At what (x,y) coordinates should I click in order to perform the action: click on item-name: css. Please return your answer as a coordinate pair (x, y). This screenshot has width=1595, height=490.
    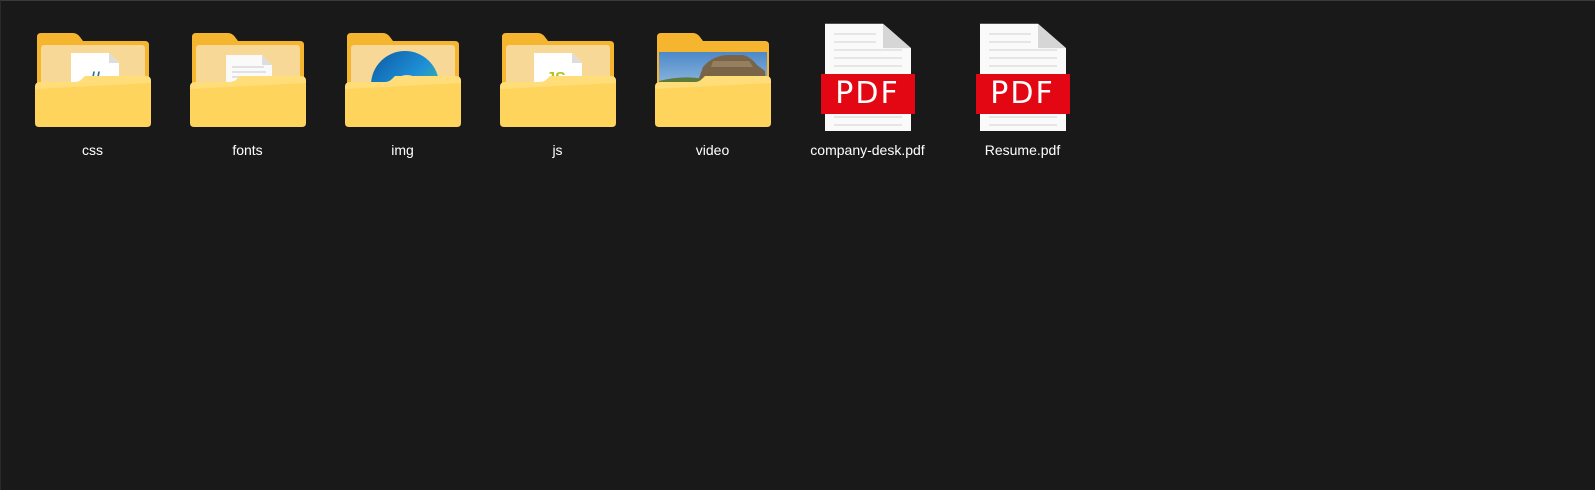
    Looking at the image, I should click on (92, 150).